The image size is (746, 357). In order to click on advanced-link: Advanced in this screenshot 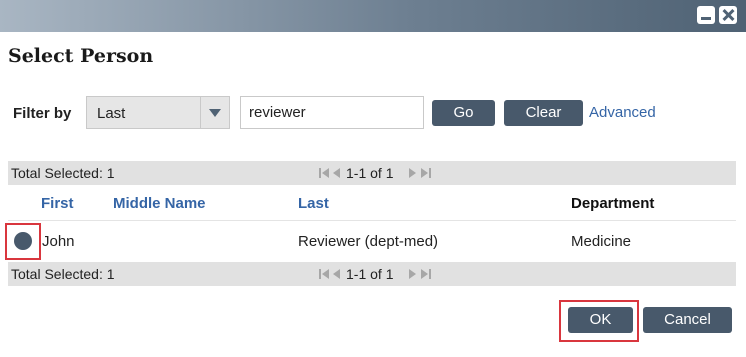, I will do `click(622, 112)`.